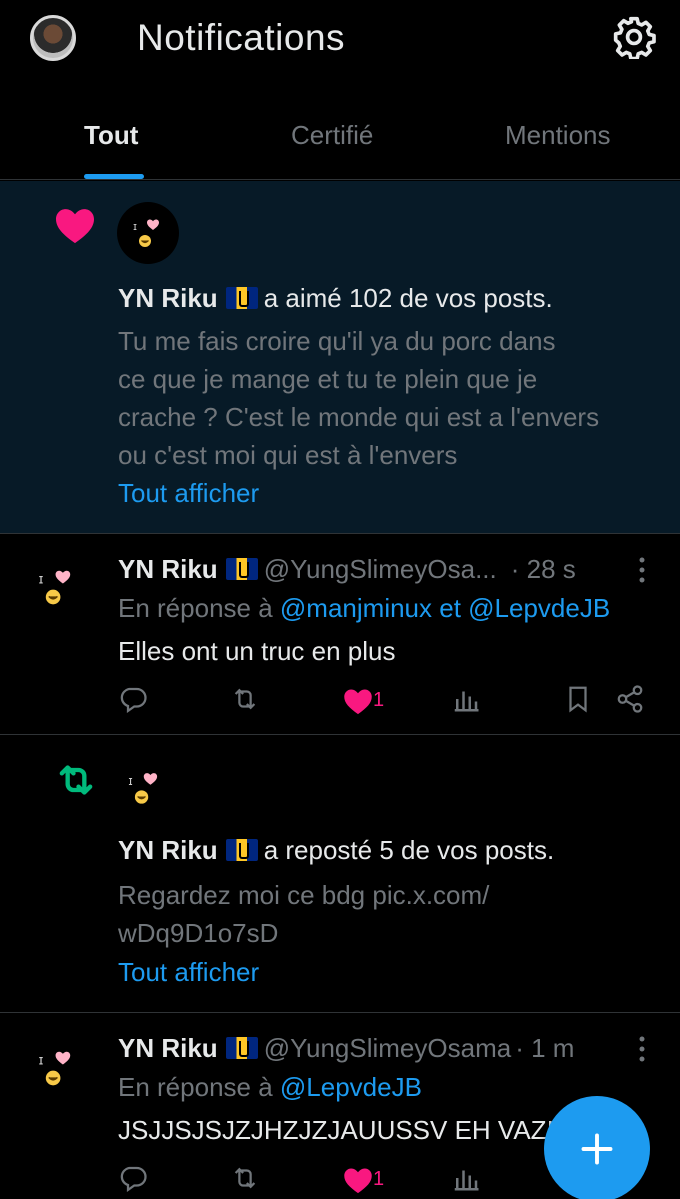  I want to click on action-text: a aimé 102 de vos posts., so click(408, 298).